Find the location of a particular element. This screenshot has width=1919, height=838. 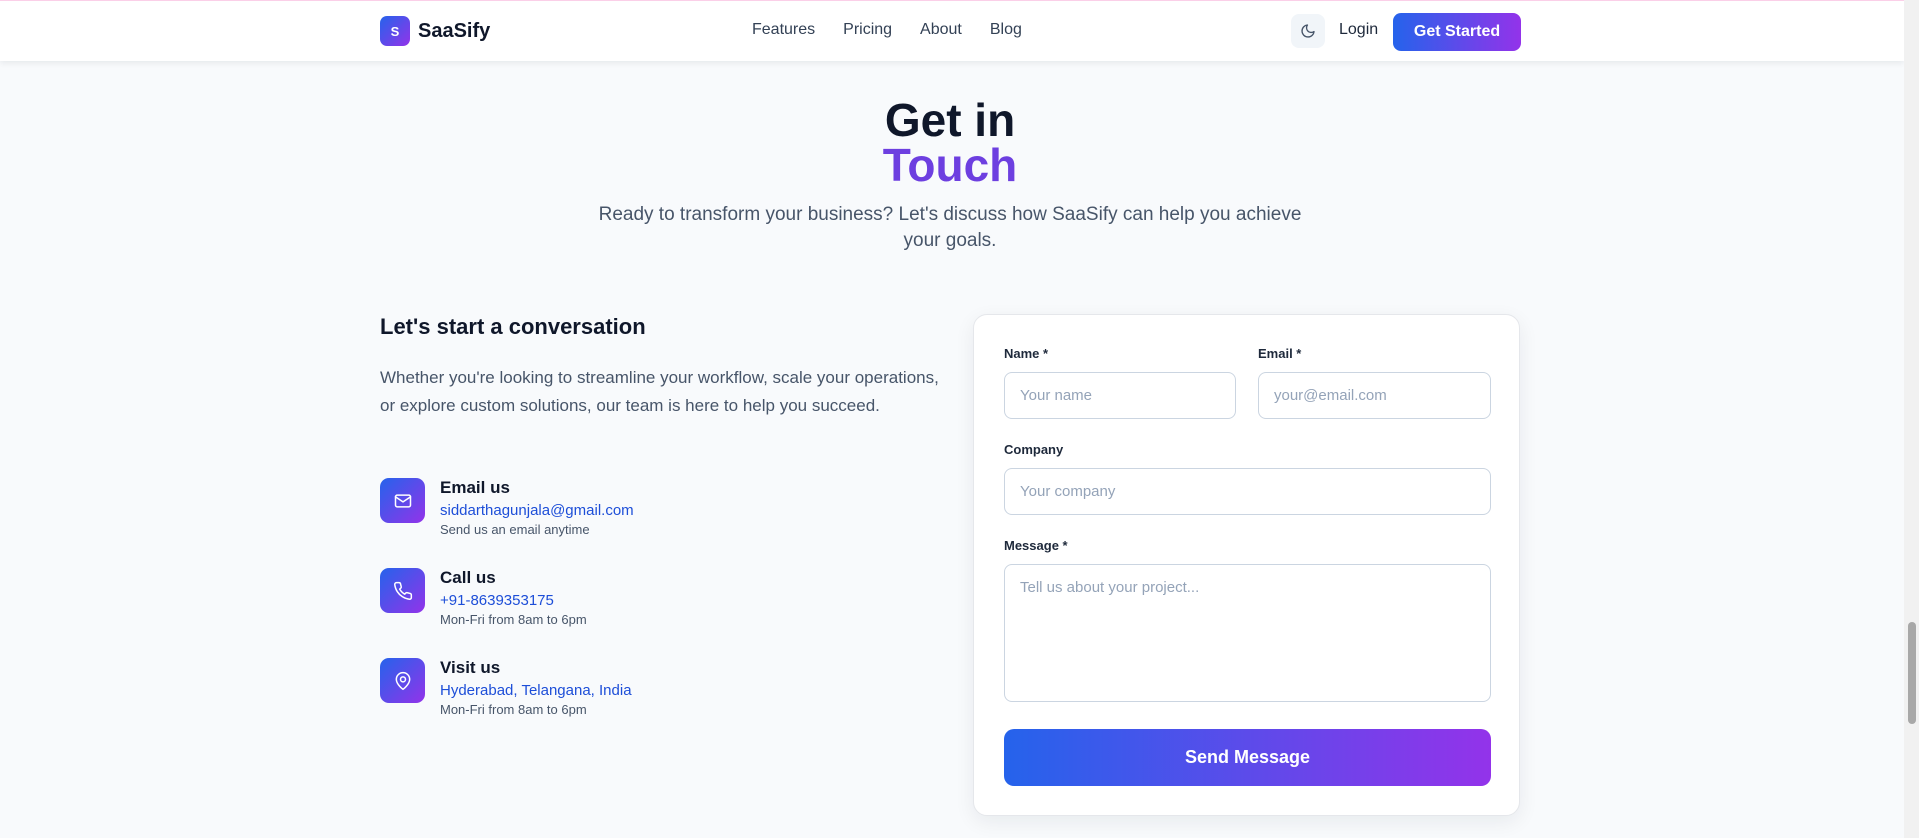

message-textarea is located at coordinates (1247, 633).